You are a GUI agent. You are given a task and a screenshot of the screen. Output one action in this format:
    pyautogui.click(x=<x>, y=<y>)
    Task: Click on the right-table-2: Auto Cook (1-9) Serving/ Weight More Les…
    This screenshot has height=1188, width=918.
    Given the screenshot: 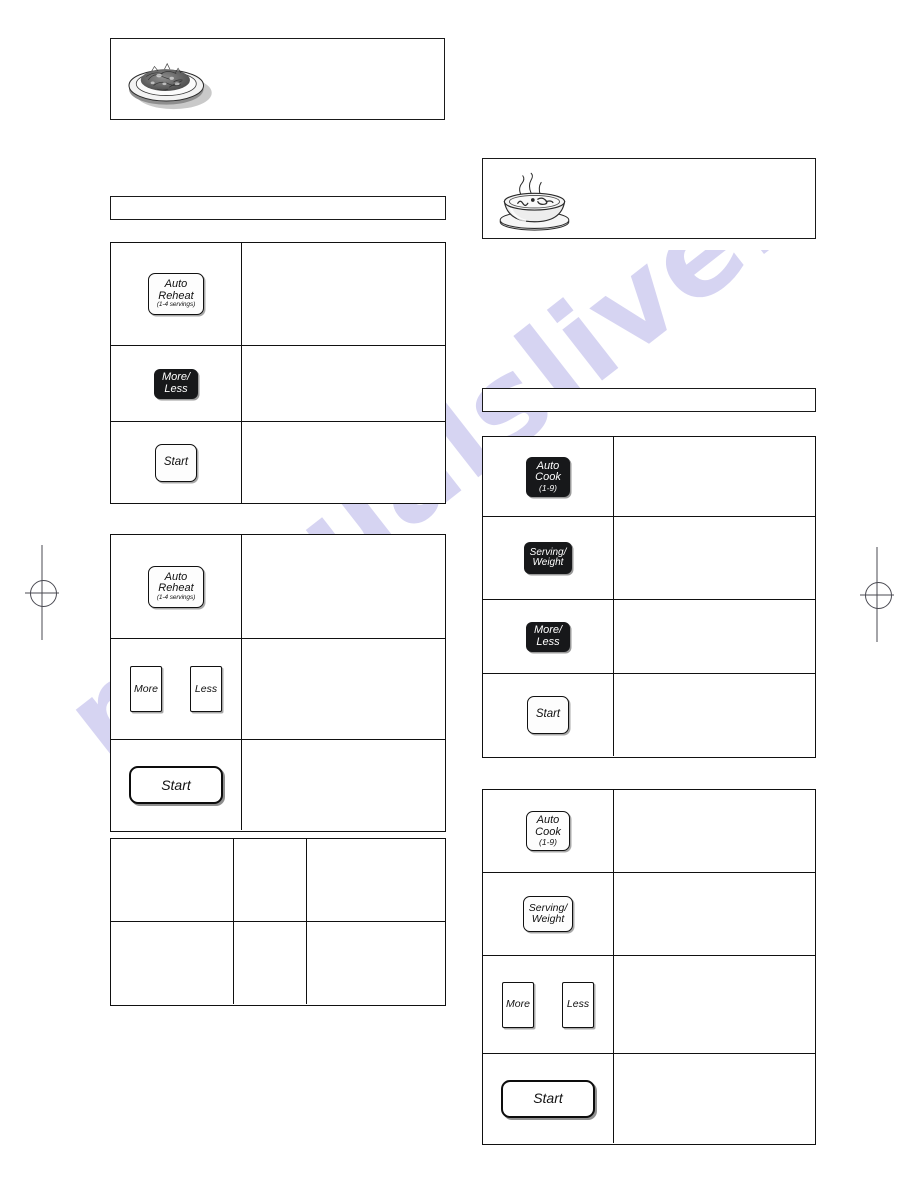 What is the action you would take?
    pyautogui.click(x=649, y=967)
    